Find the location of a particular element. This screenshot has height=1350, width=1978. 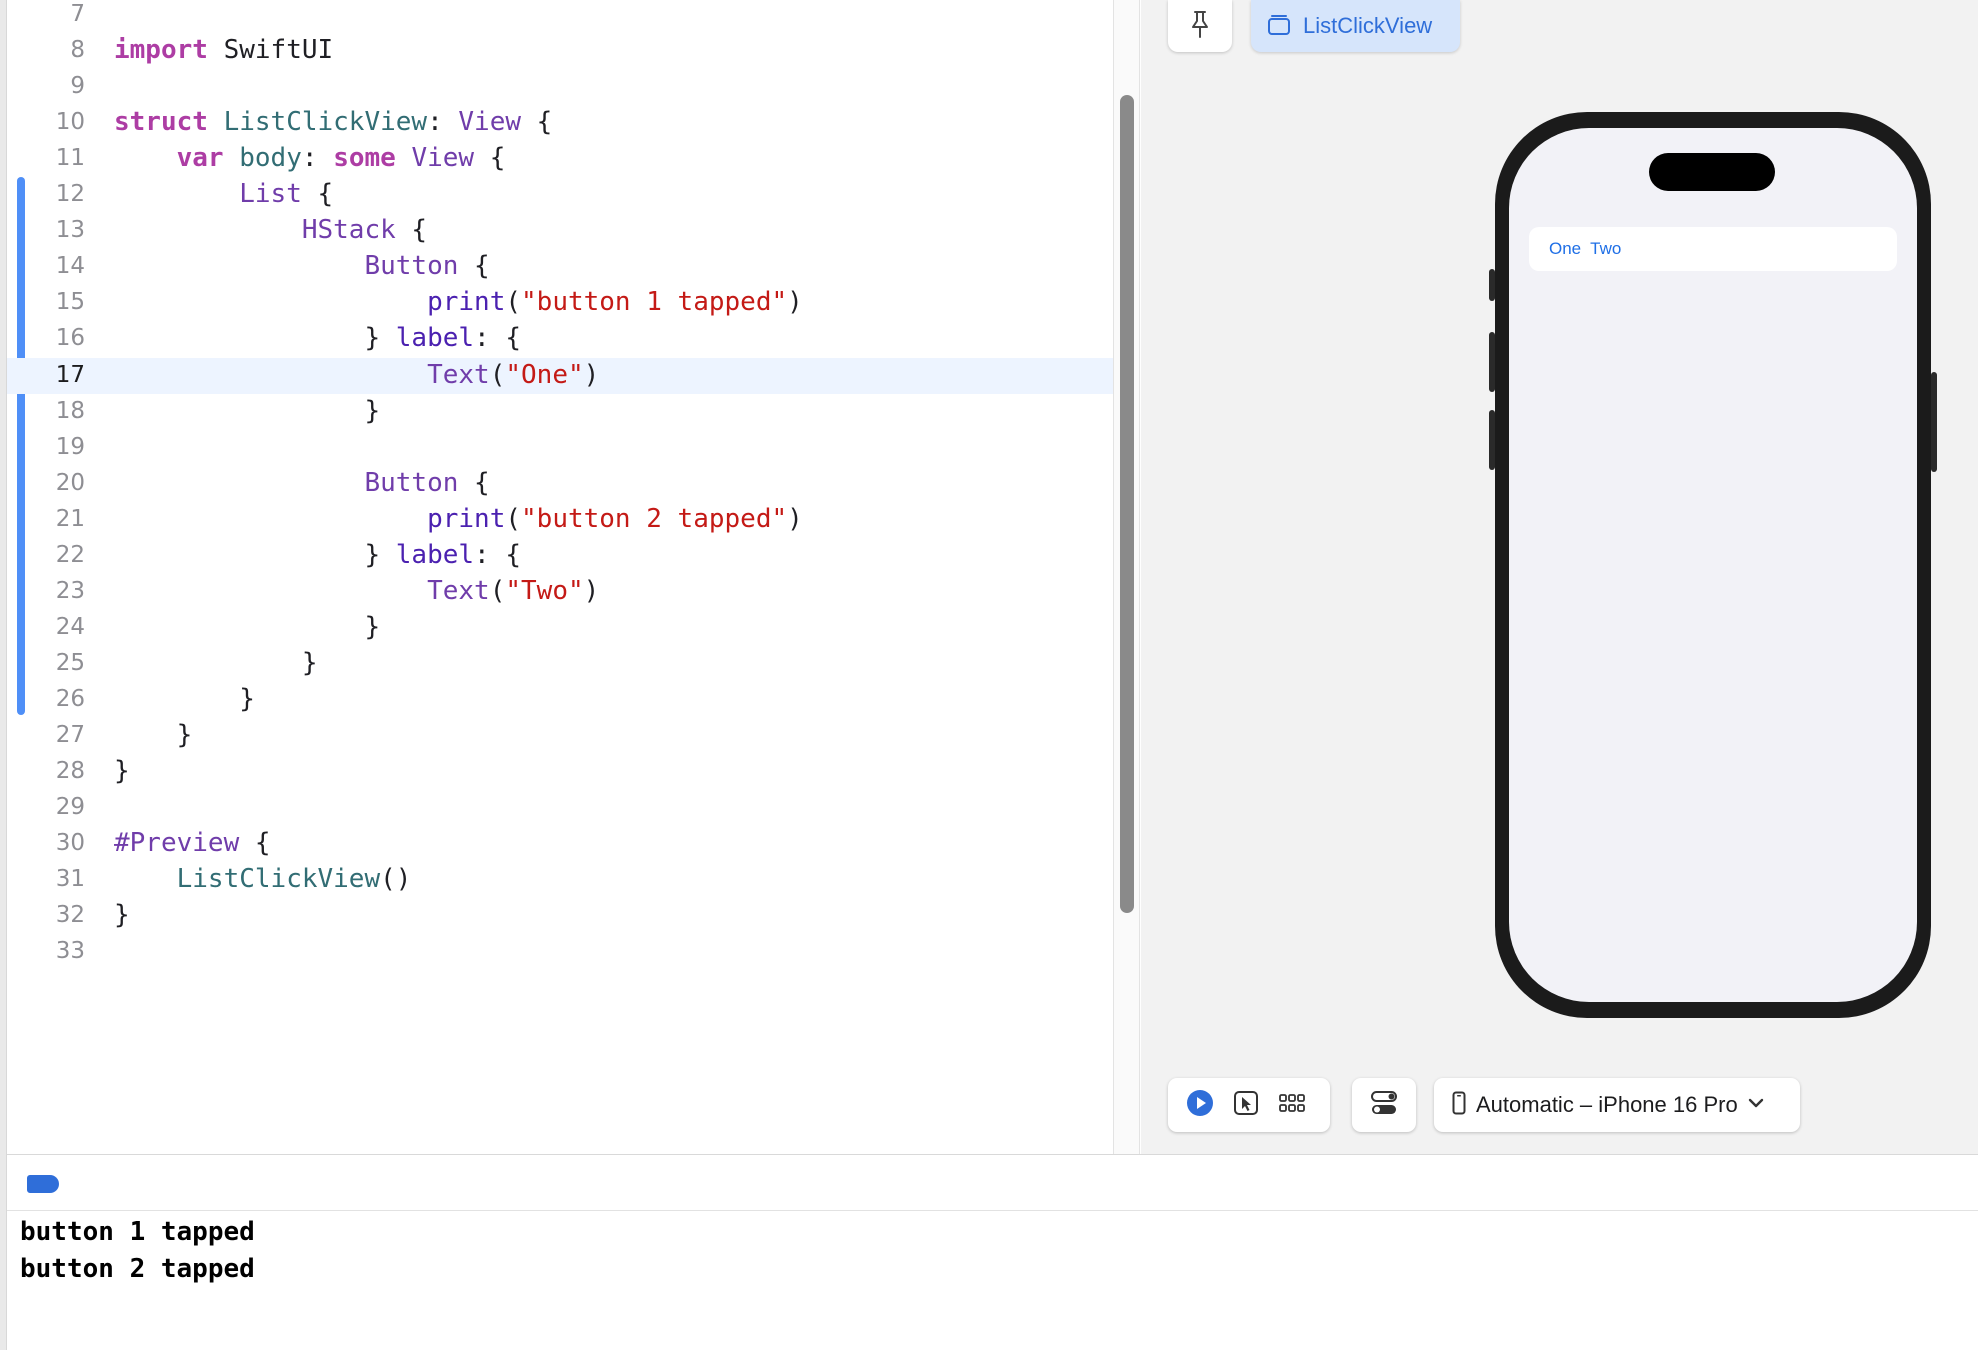

code-text: Text("Two") is located at coordinates (356, 591).